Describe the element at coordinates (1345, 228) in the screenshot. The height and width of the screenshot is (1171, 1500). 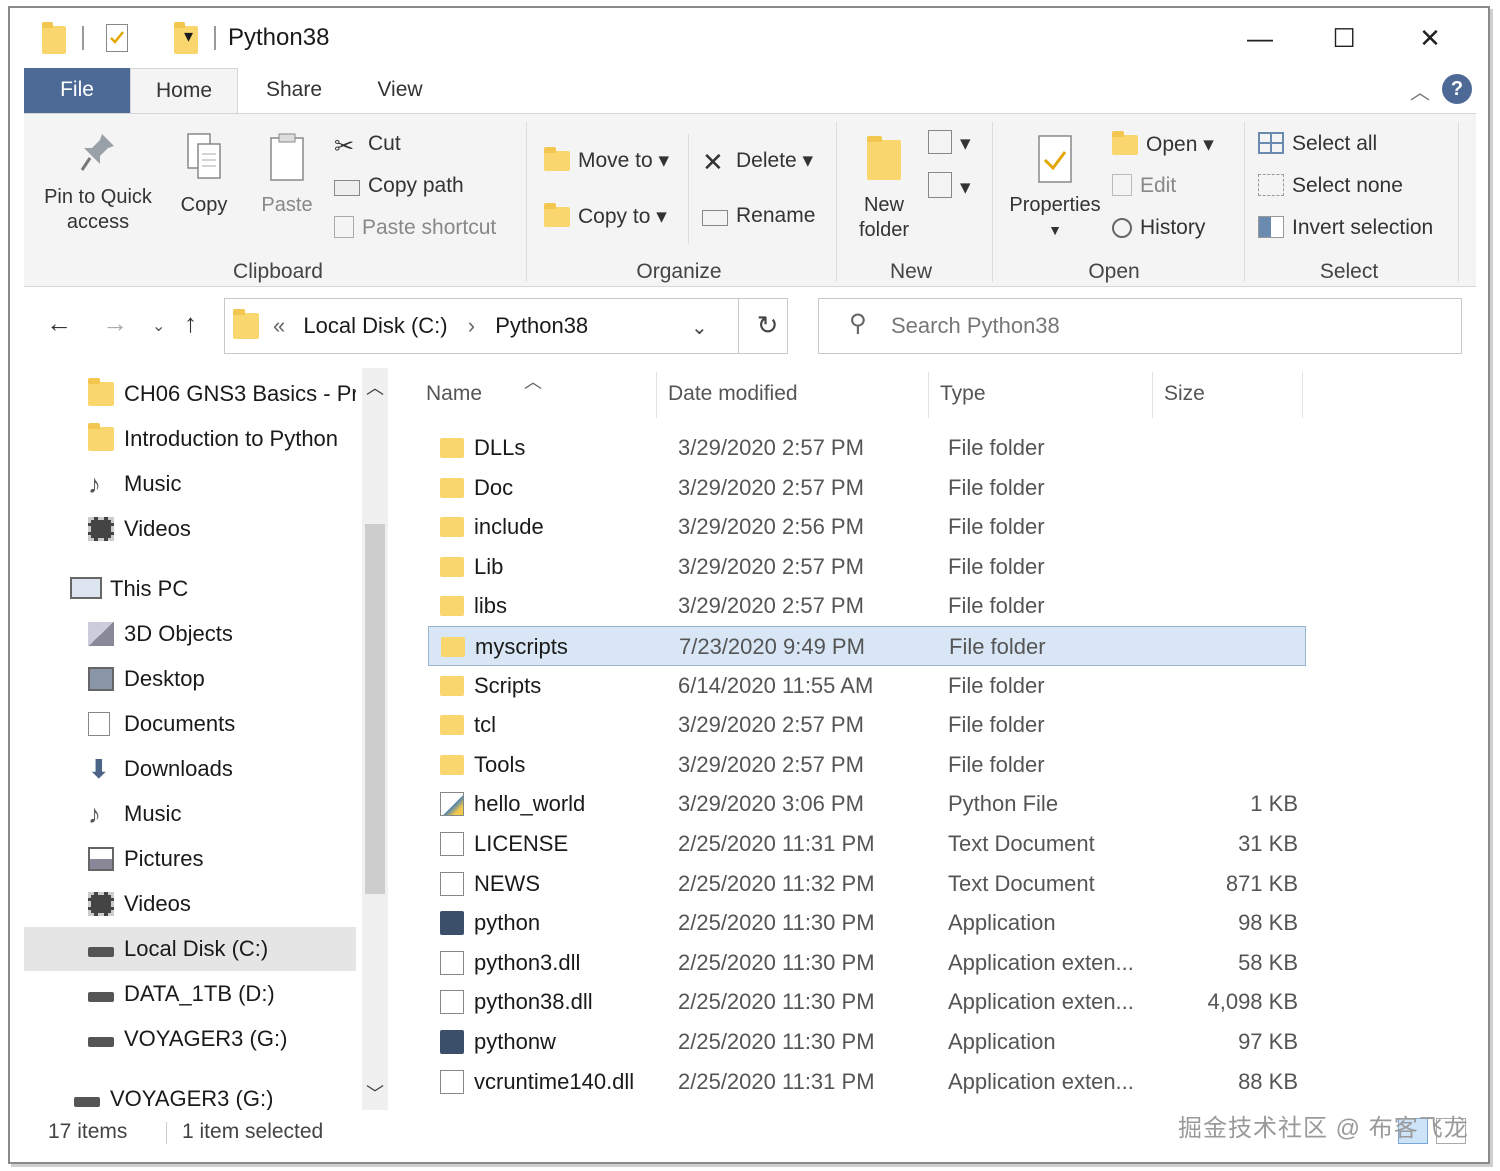
I see `invert-selection-button: Invert selection` at that location.